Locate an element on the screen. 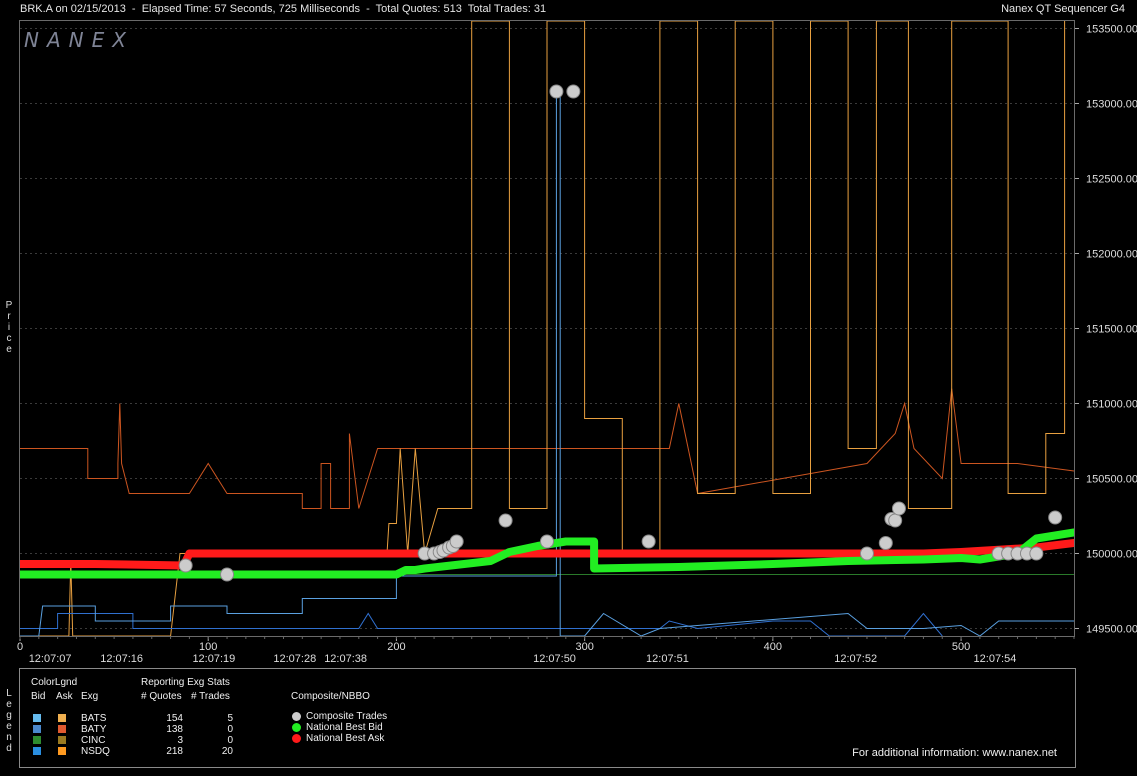 The width and height of the screenshot is (1137, 776). exg-name: NSDQ is located at coordinates (95, 751).